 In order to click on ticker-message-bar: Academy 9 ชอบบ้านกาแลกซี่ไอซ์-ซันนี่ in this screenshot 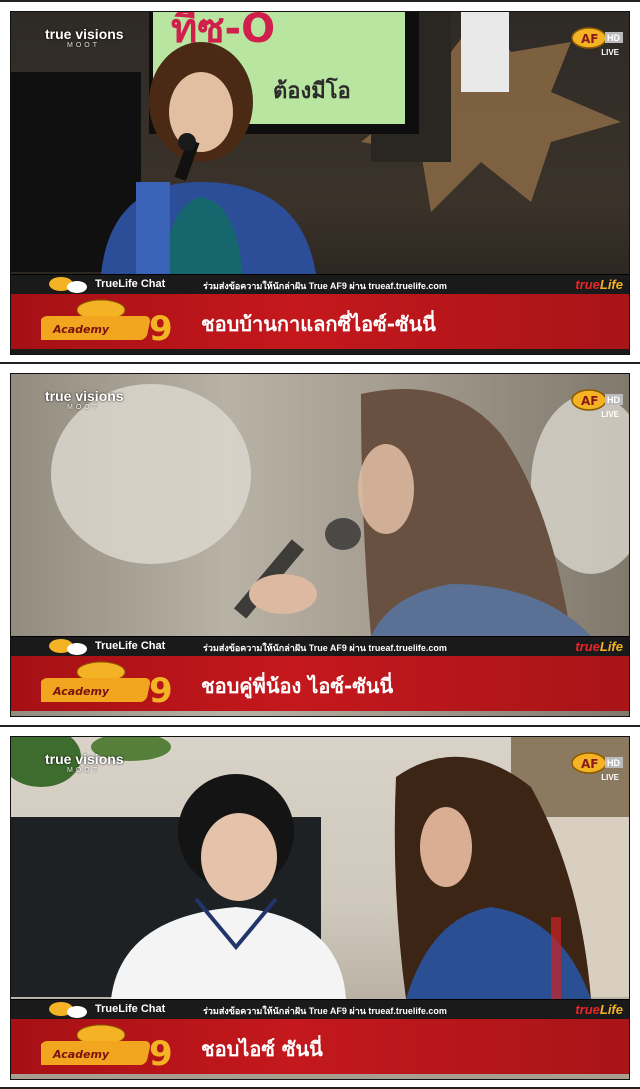, I will do `click(320, 321)`.